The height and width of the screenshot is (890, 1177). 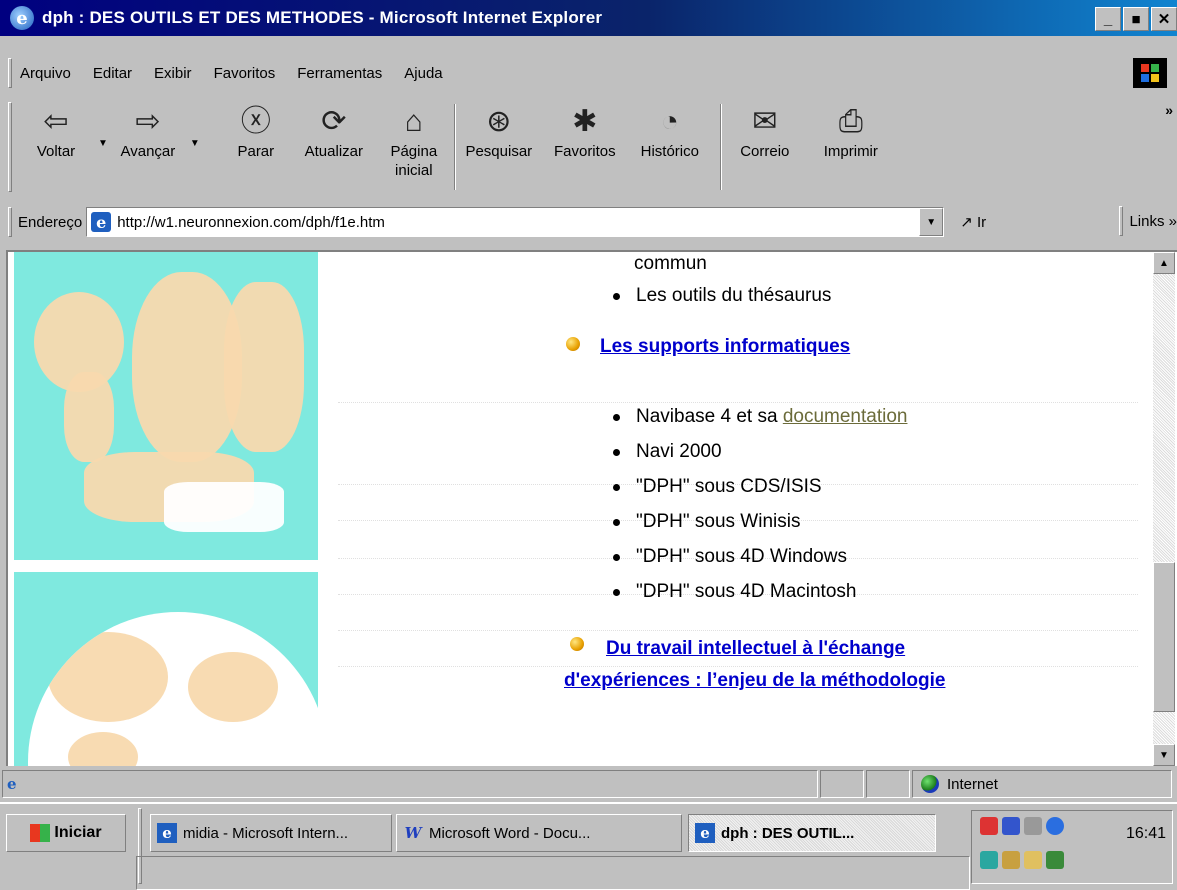 What do you see at coordinates (166, 509) in the screenshot?
I see `side-illustration` at bounding box center [166, 509].